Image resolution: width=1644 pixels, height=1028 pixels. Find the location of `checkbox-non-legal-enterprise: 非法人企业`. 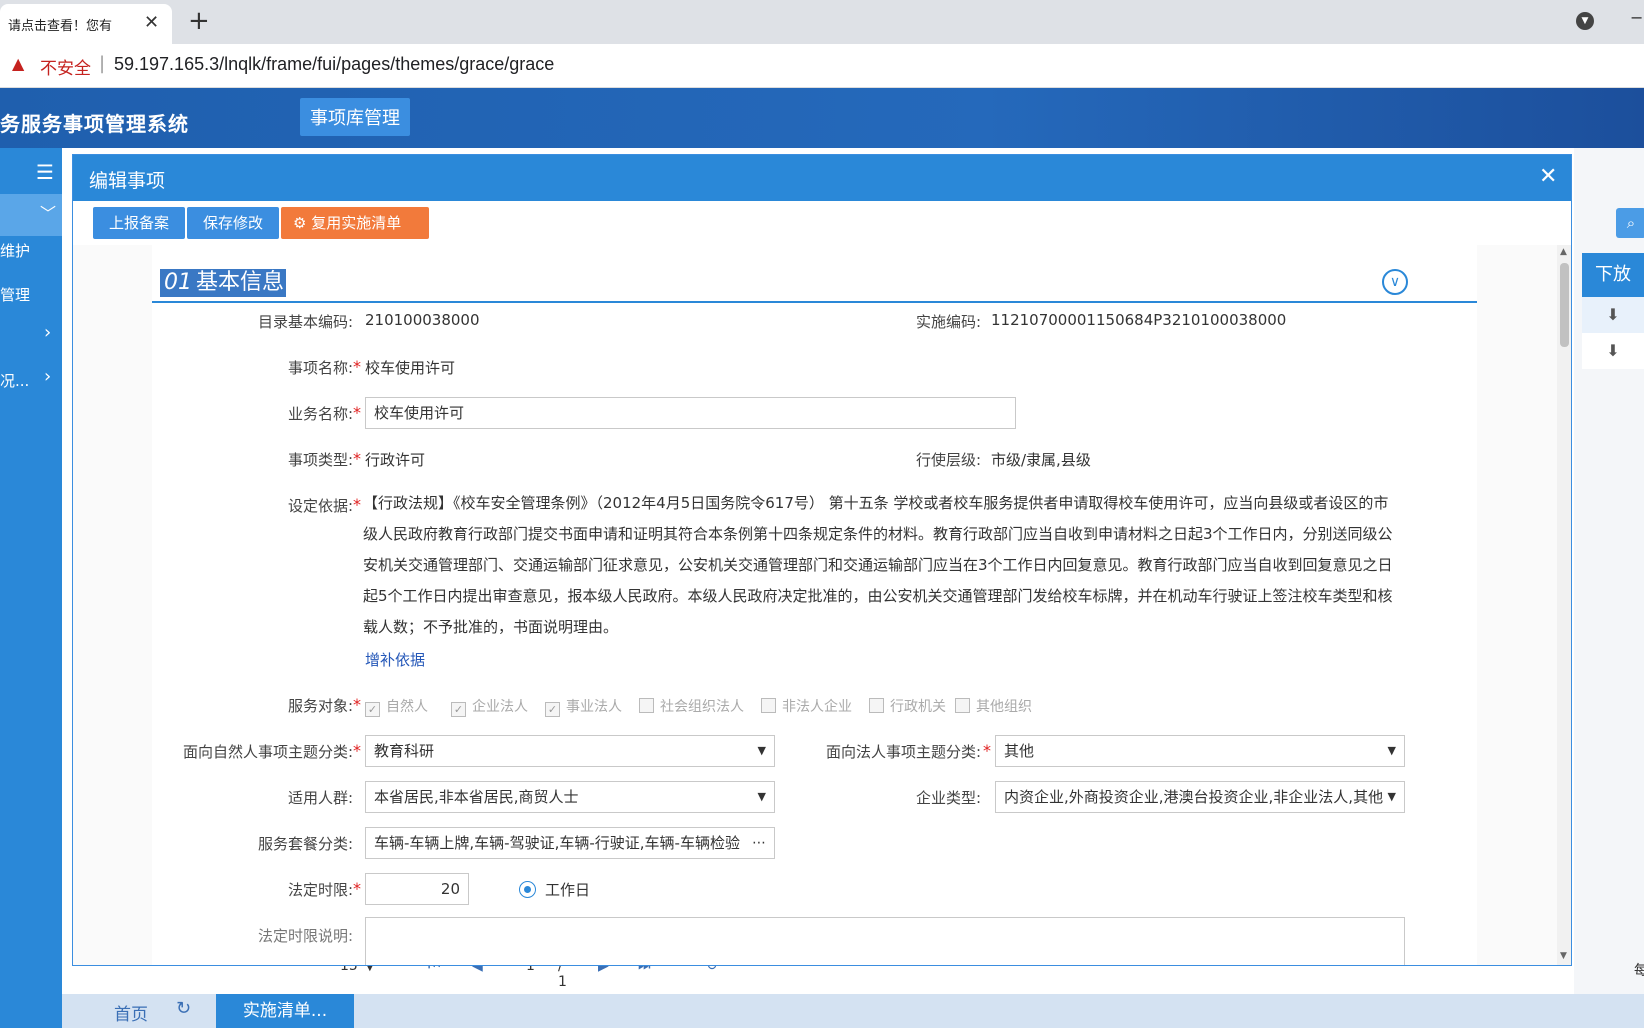

checkbox-non-legal-enterprise: 非法人企业 is located at coordinates (806, 706).